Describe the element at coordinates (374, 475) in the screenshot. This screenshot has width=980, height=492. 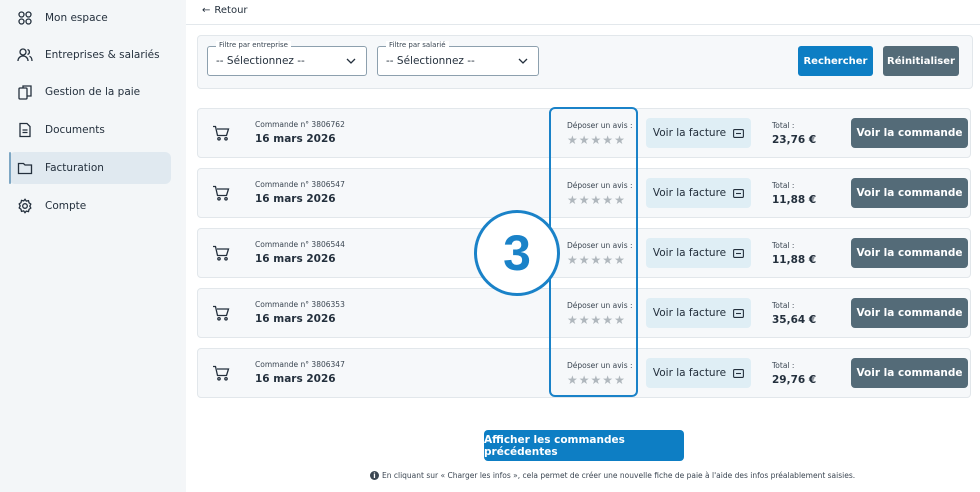
I see `info-icon: i` at that location.